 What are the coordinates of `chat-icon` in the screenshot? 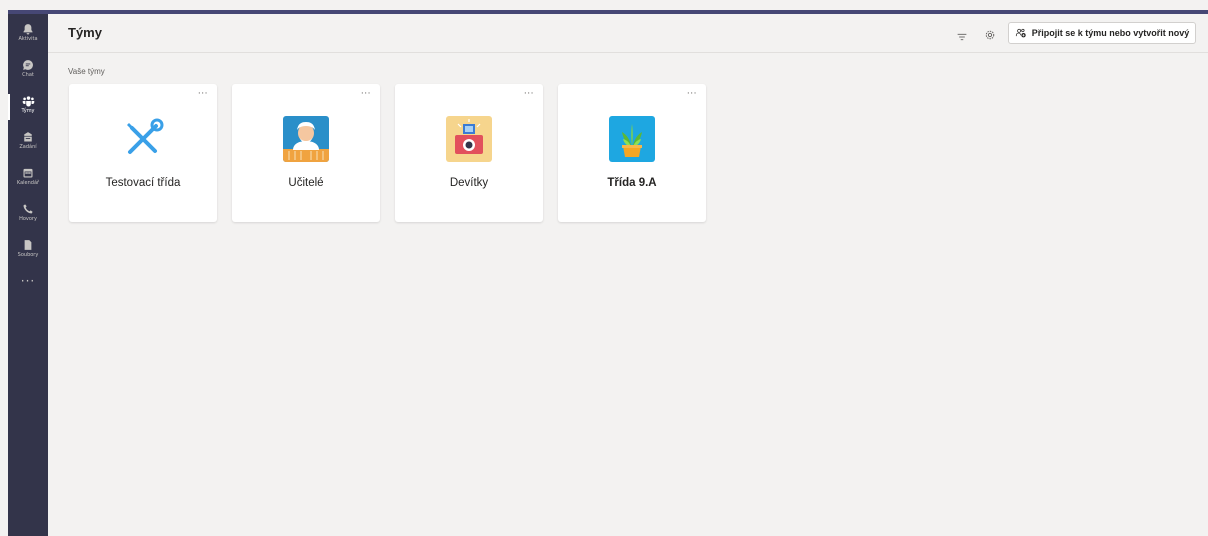 It's located at (28, 65).